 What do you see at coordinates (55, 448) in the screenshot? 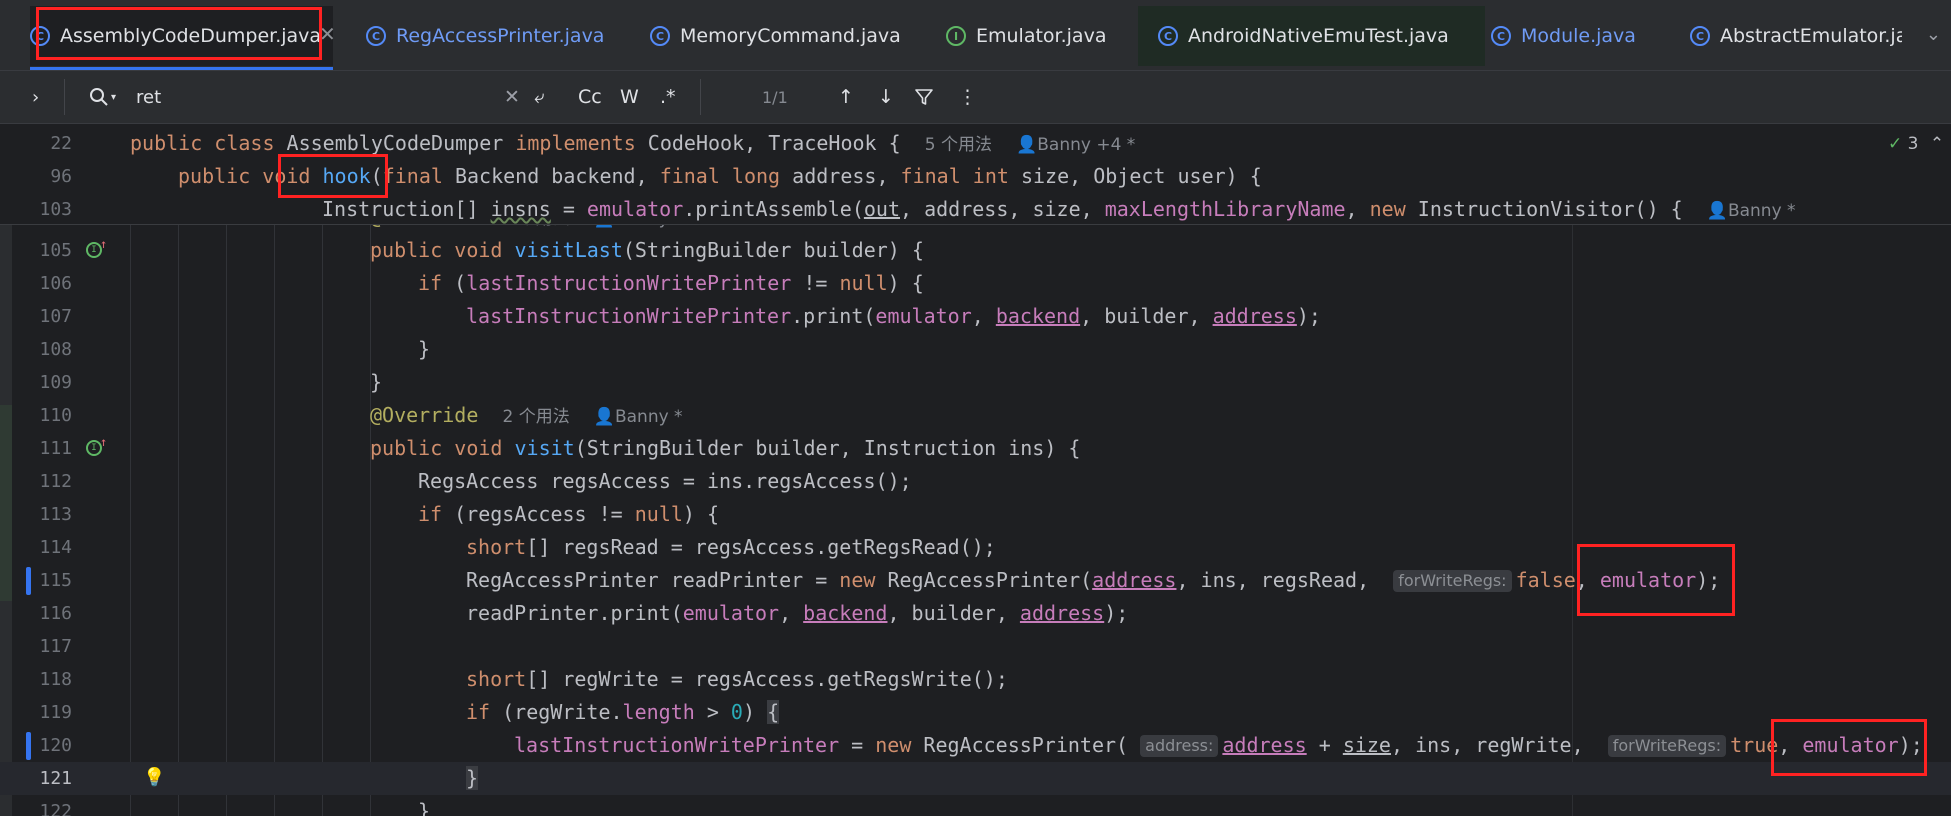
I see `line-number: 111` at bounding box center [55, 448].